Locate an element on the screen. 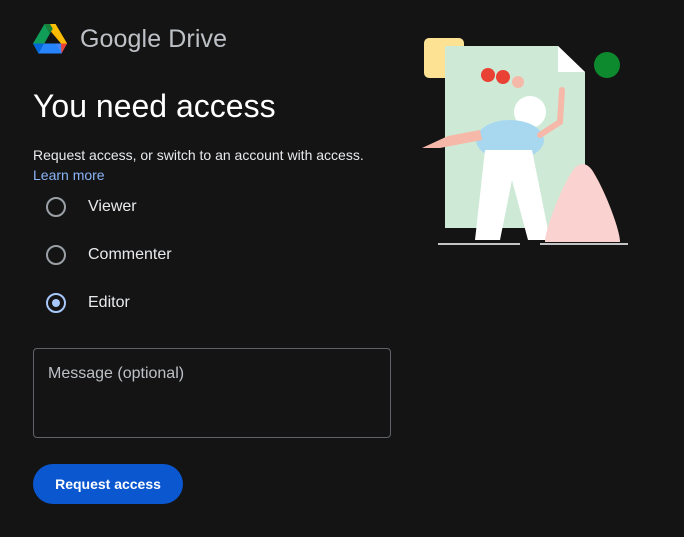  page-title: You need access is located at coordinates (154, 106).